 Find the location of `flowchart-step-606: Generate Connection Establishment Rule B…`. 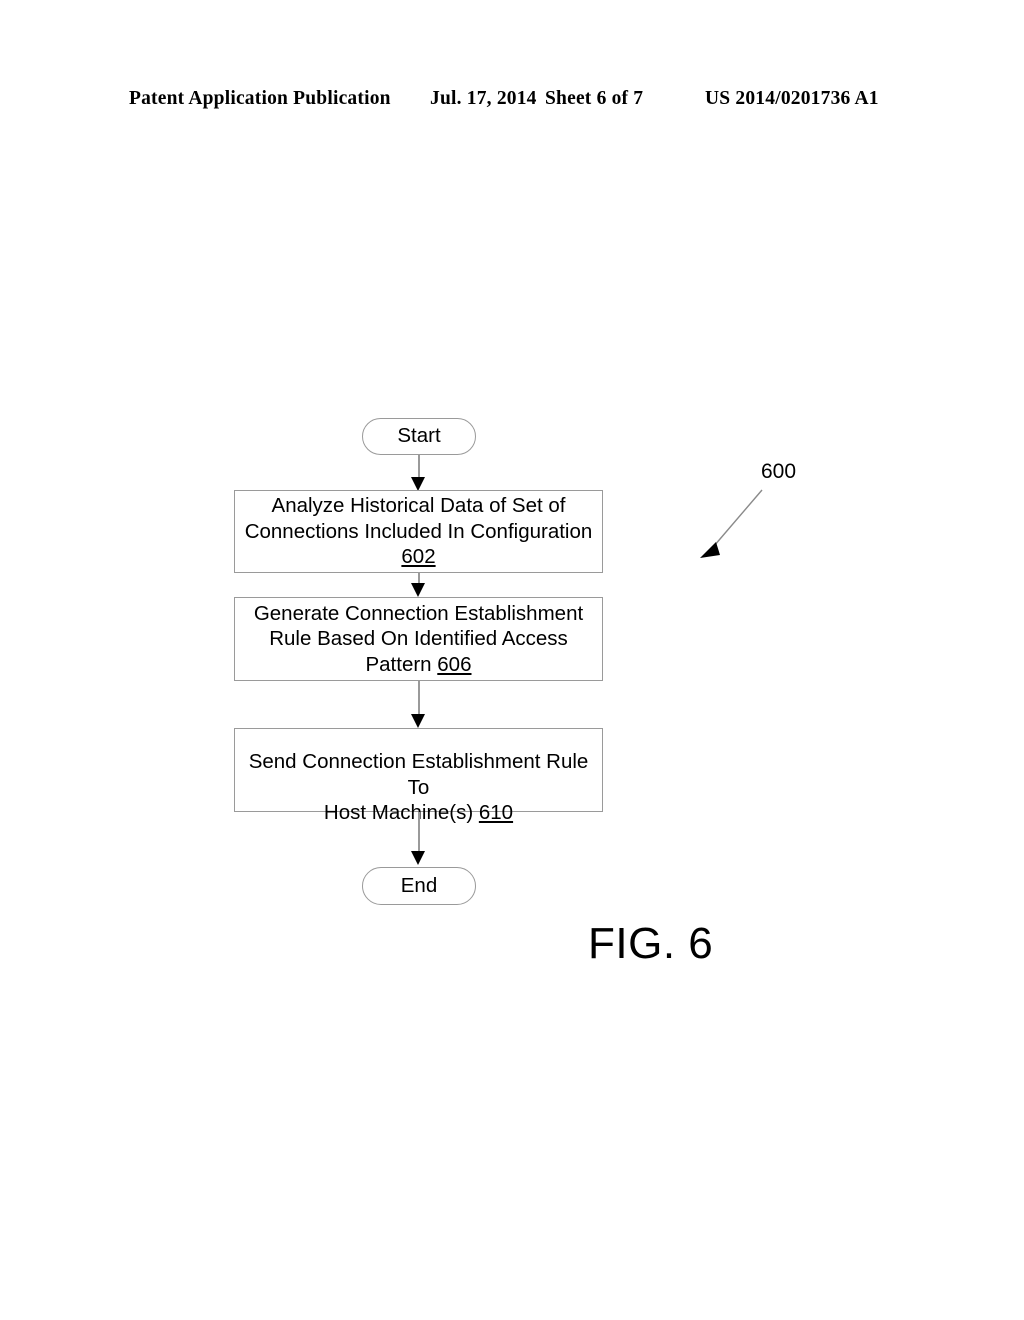

flowchart-step-606: Generate Connection Establishment Rule B… is located at coordinates (418, 639).